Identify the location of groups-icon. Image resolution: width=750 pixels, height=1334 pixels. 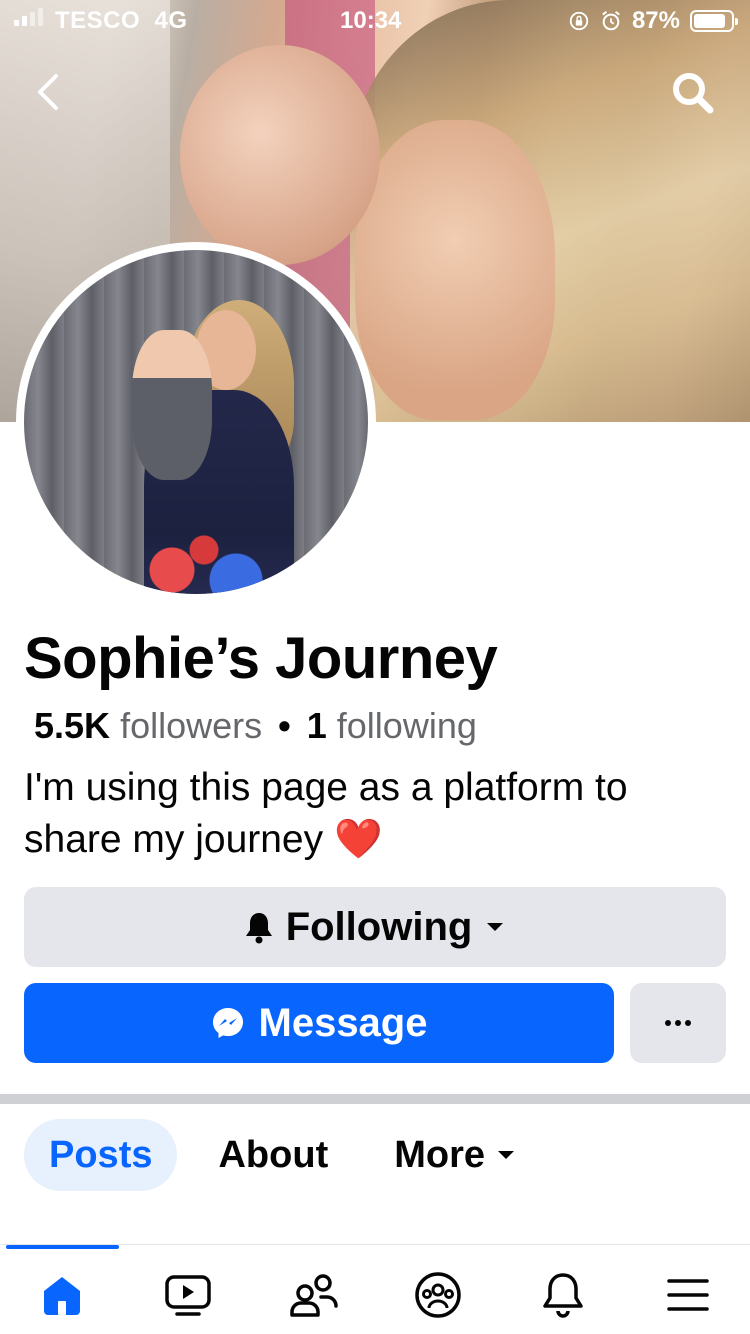
(438, 1295).